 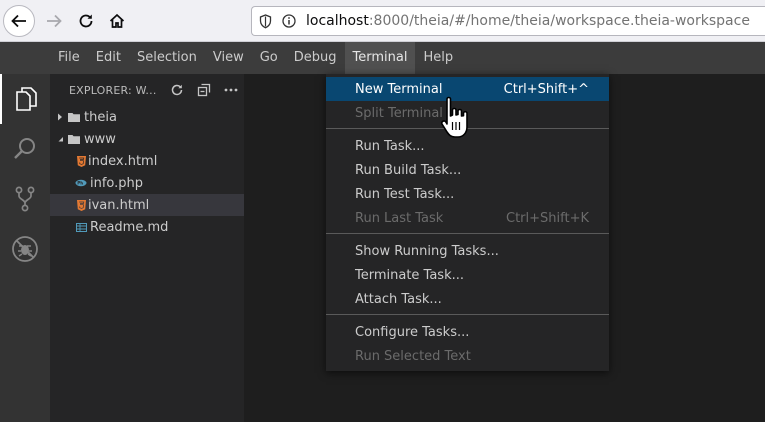 I want to click on home-button, so click(x=117, y=21).